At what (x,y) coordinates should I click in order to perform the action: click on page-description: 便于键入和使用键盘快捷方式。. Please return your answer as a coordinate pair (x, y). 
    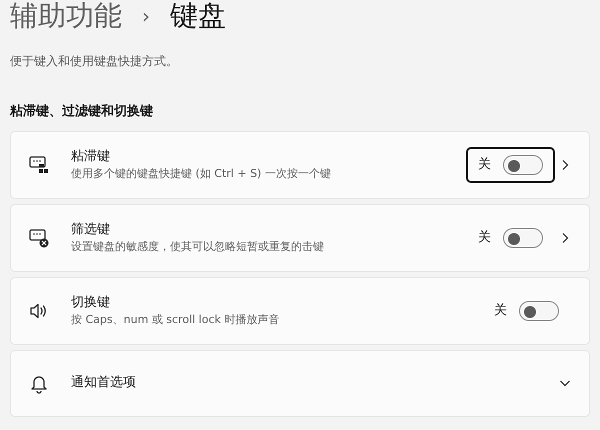
    Looking at the image, I should click on (94, 61).